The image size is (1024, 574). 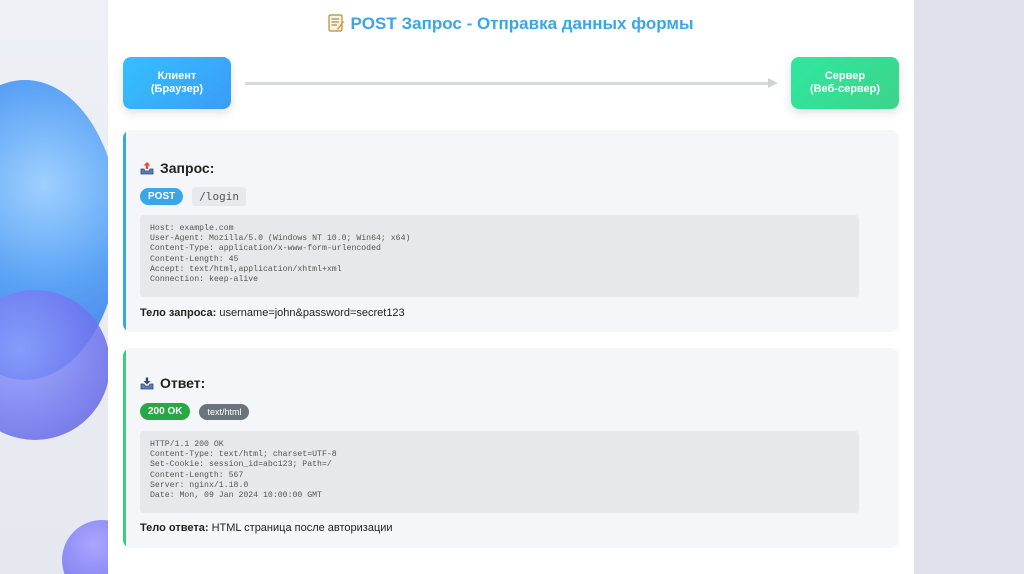 What do you see at coordinates (199, 485) in the screenshot?
I see `response-header-line: Server: nginx/1.18.0` at bounding box center [199, 485].